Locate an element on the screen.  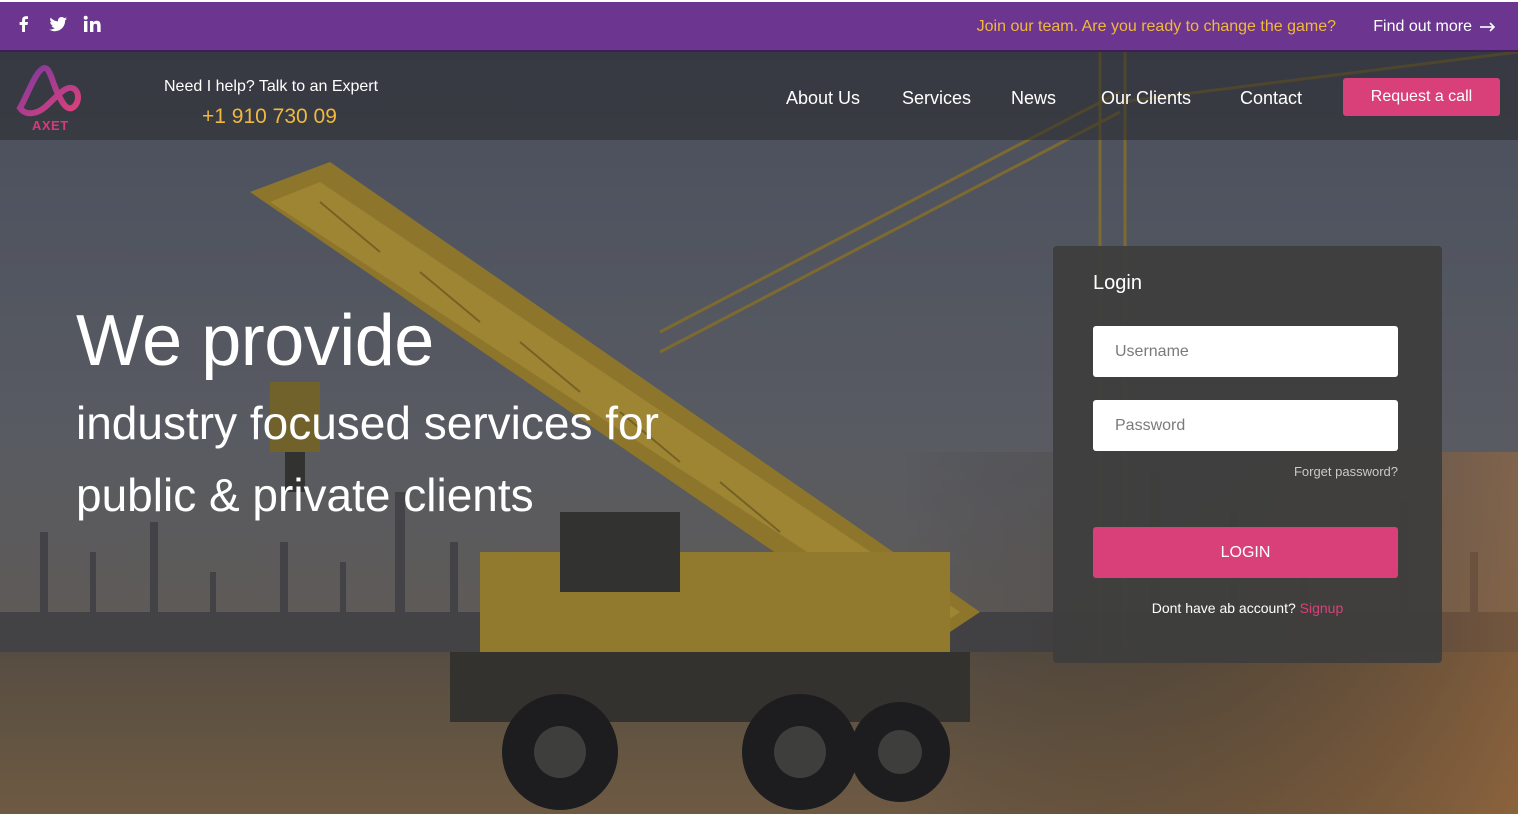
hero-headline: We provide is located at coordinates (255, 341).